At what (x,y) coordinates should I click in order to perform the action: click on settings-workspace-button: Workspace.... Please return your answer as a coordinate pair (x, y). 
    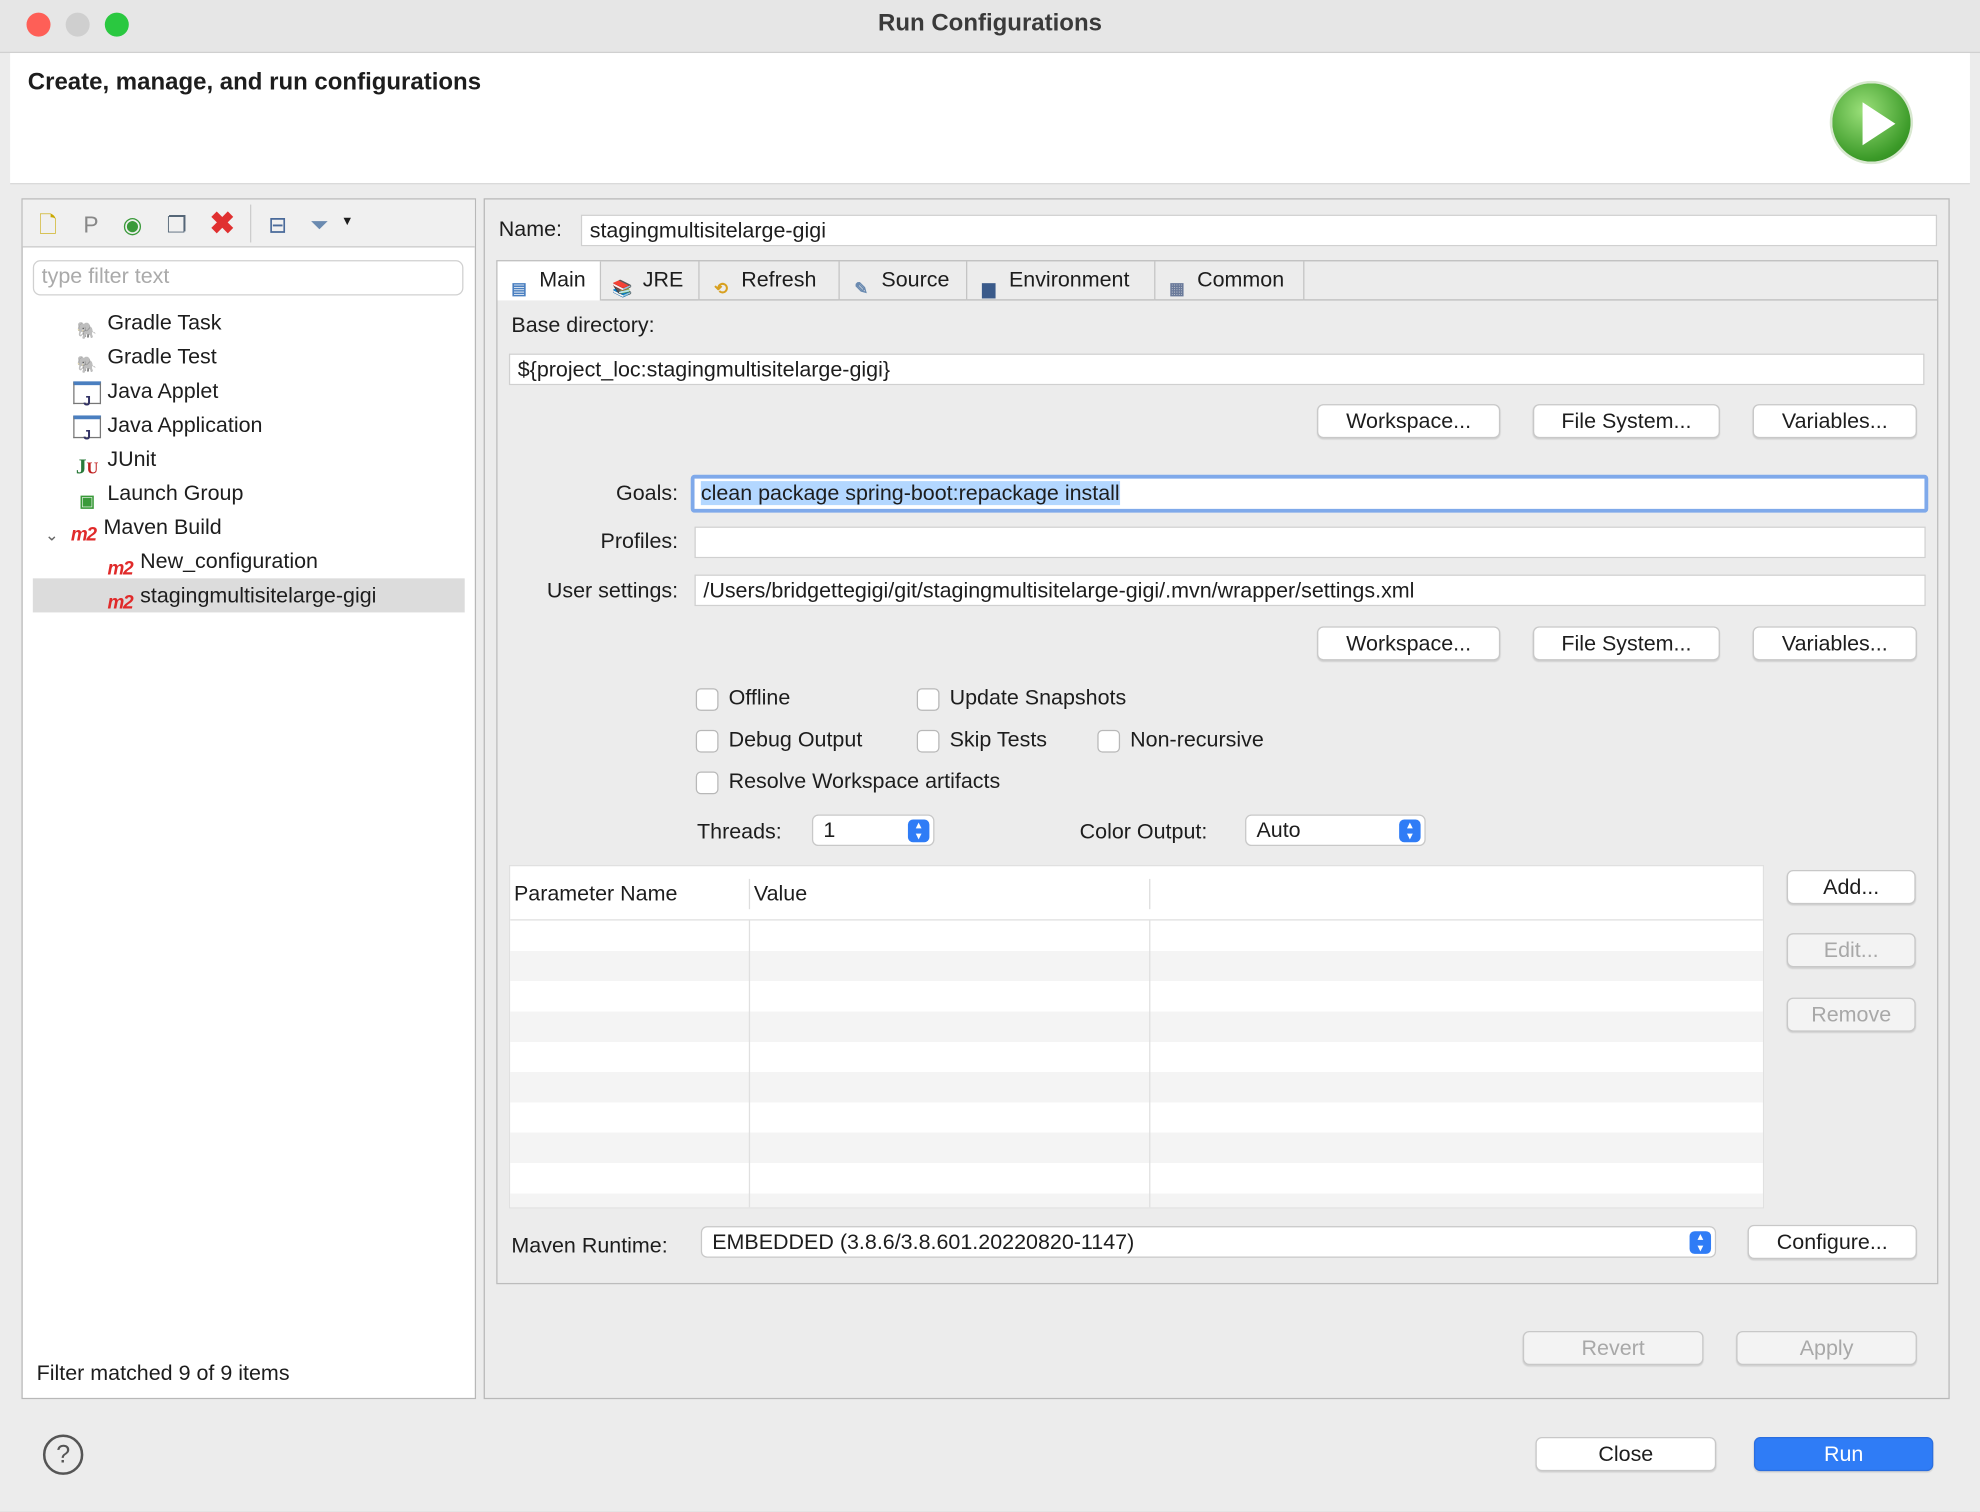
    Looking at the image, I should click on (1409, 643).